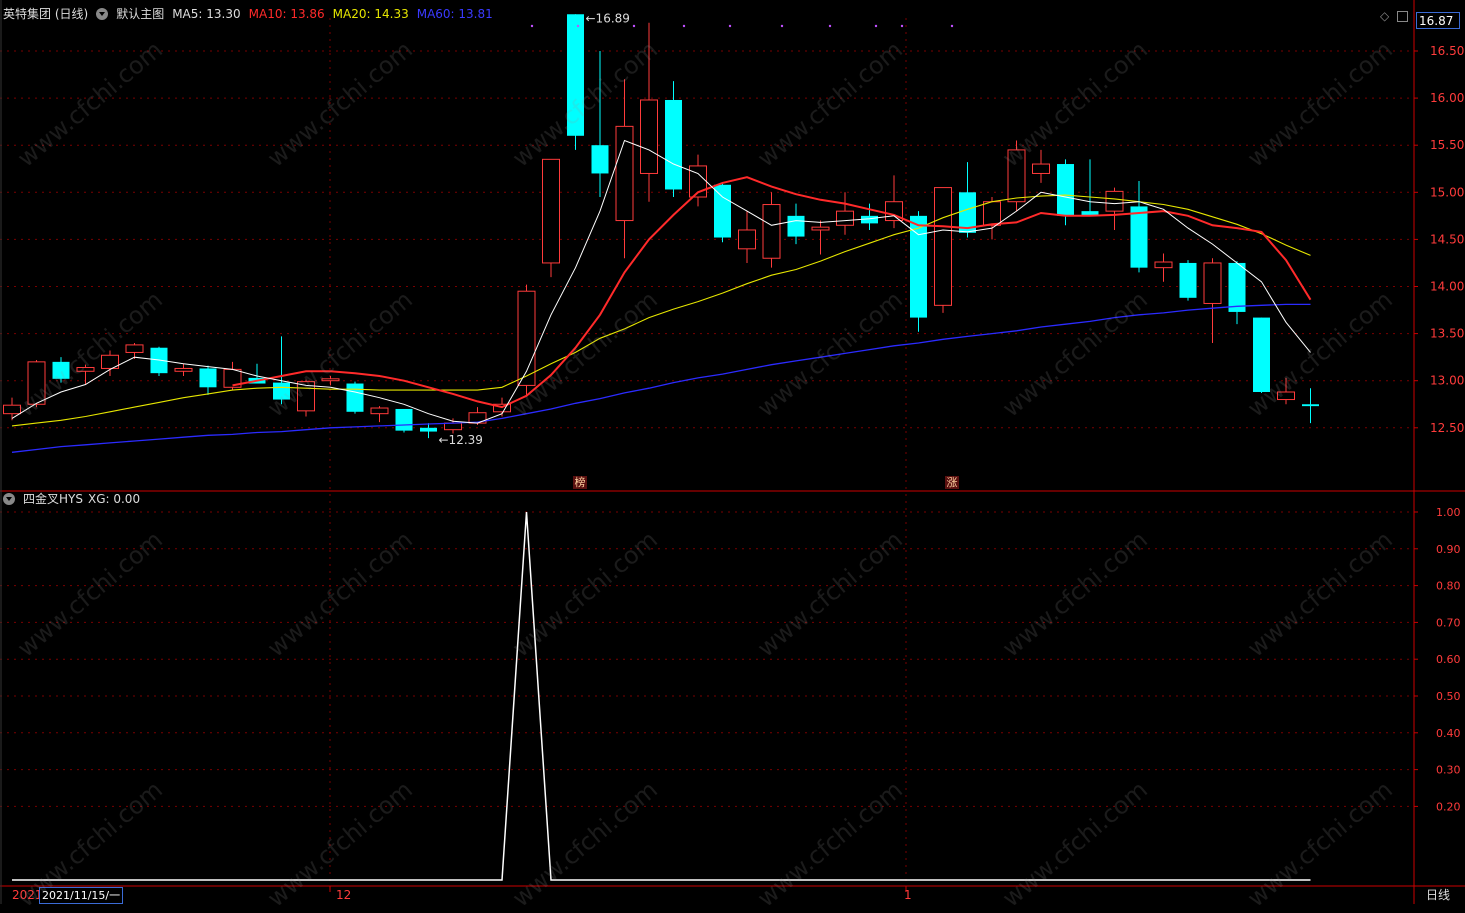 This screenshot has height=913, width=1465. I want to click on price-tick-label: 12.50, so click(1447, 428).